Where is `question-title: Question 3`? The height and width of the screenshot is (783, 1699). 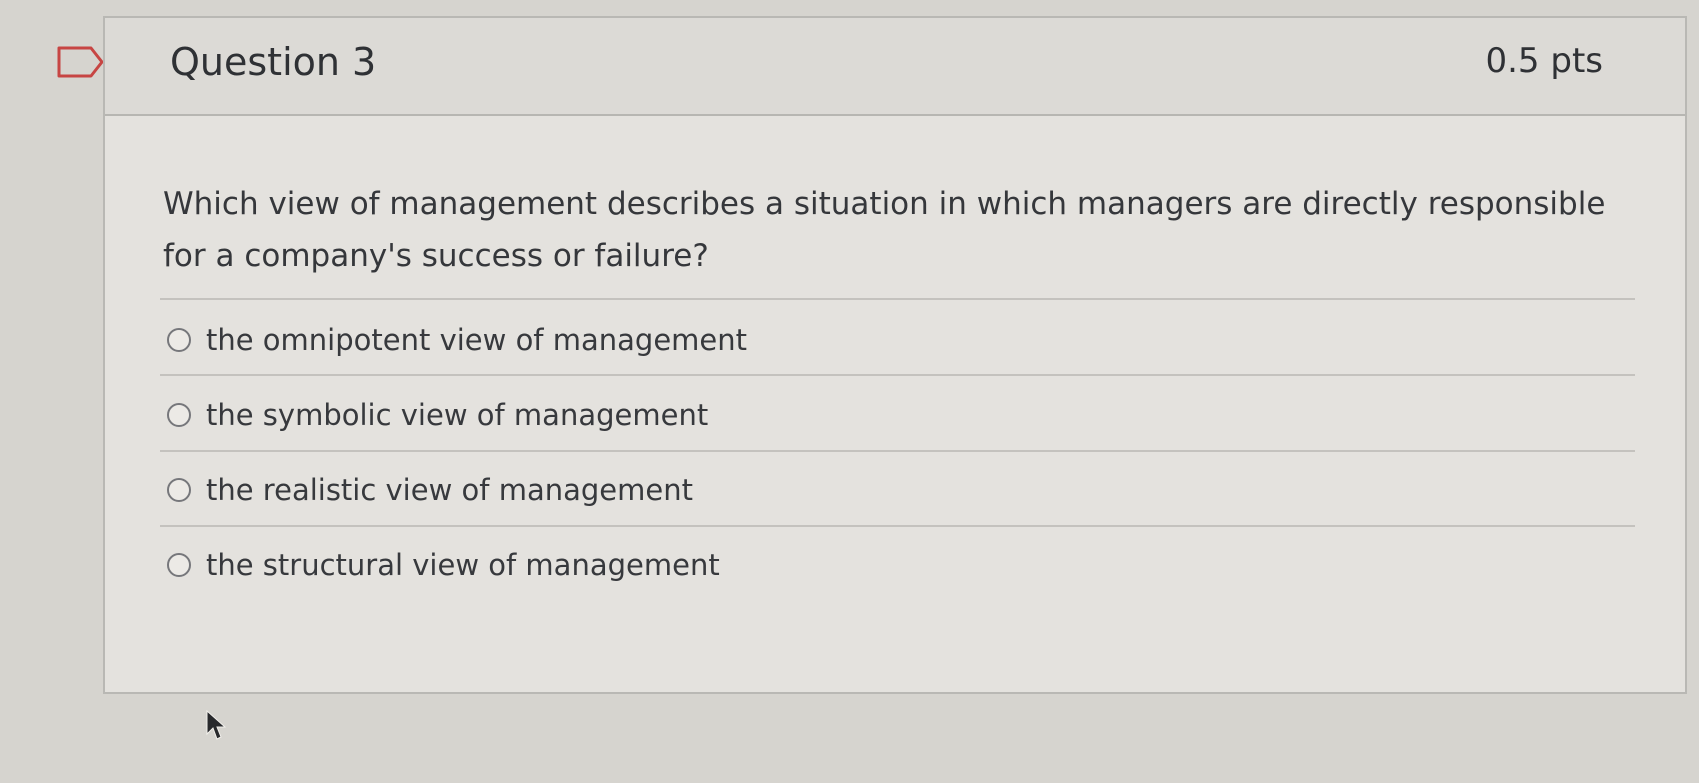
question-title: Question 3 is located at coordinates (273, 62).